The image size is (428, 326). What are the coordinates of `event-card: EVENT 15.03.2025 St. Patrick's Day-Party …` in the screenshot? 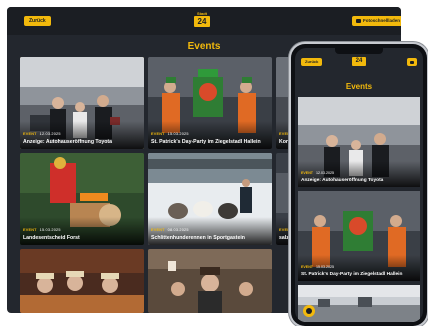 It's located at (210, 103).